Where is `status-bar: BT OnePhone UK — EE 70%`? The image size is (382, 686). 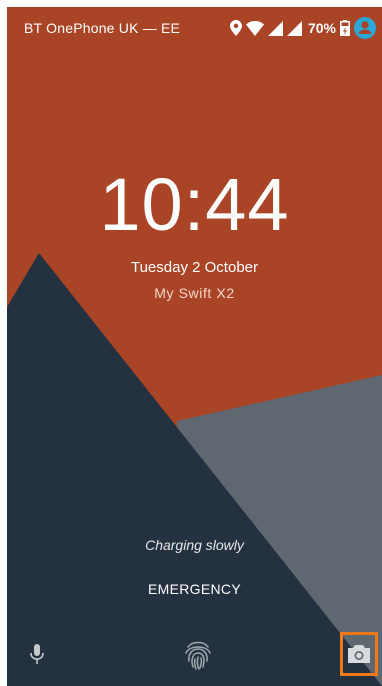
status-bar: BT OnePhone UK — EE 70% is located at coordinates (194, 28).